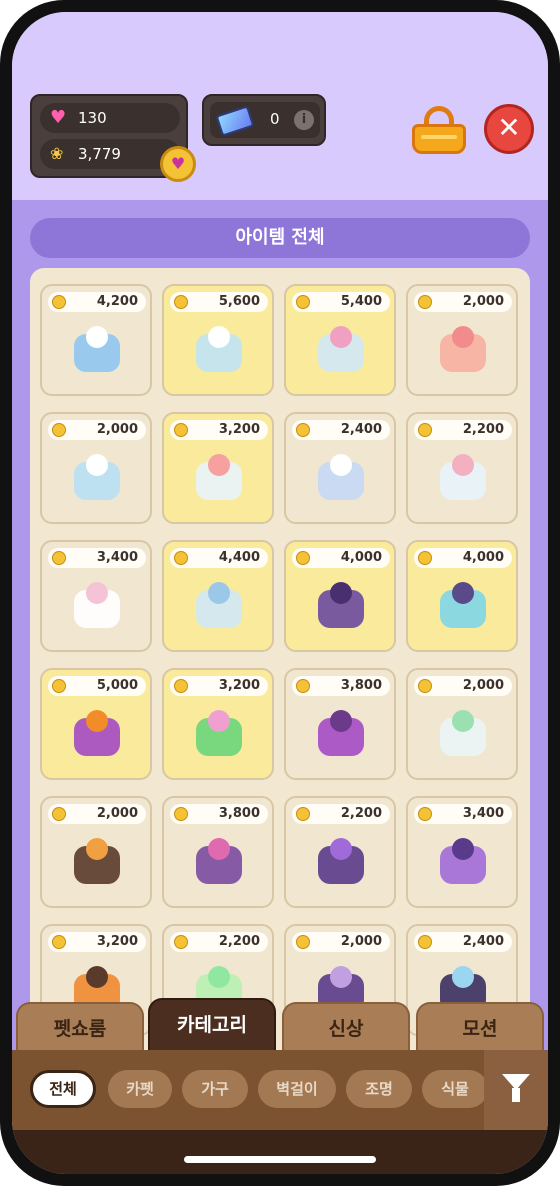 This screenshot has height=1186, width=560. I want to click on close-icon: ✕, so click(509, 127).